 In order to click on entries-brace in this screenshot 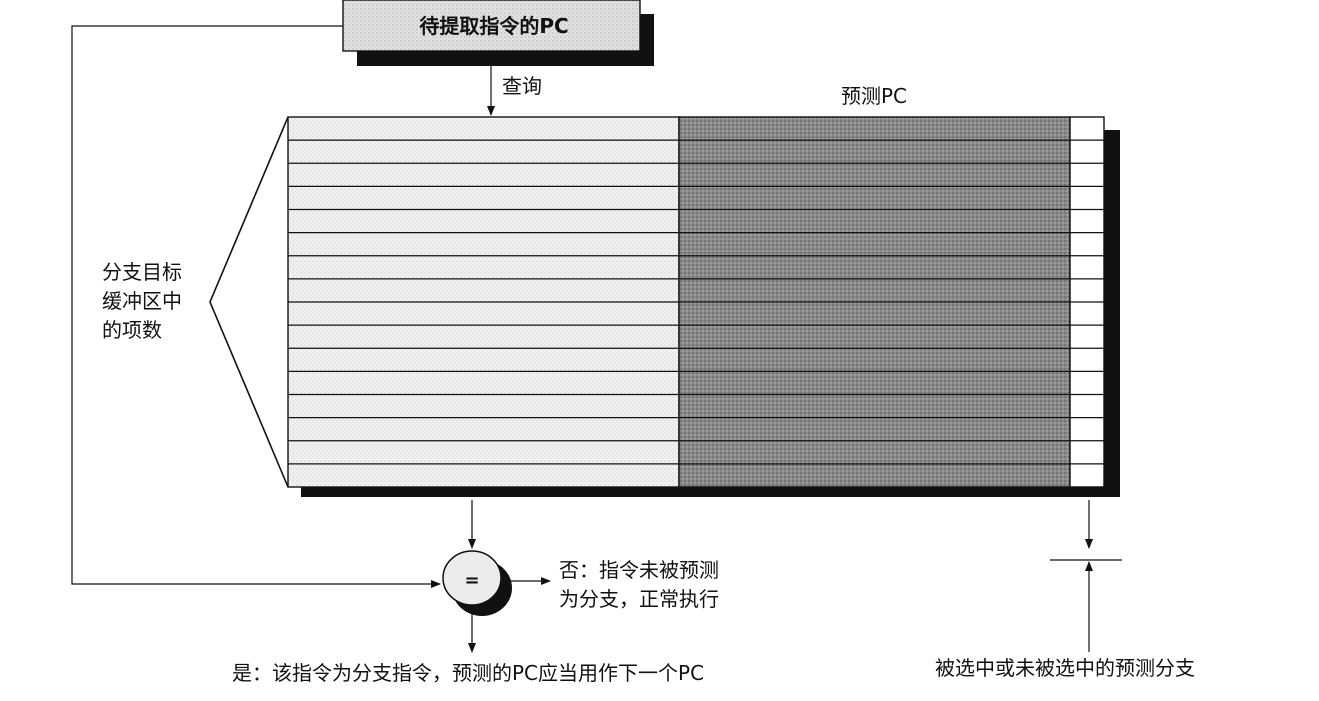, I will do `click(249, 302)`.